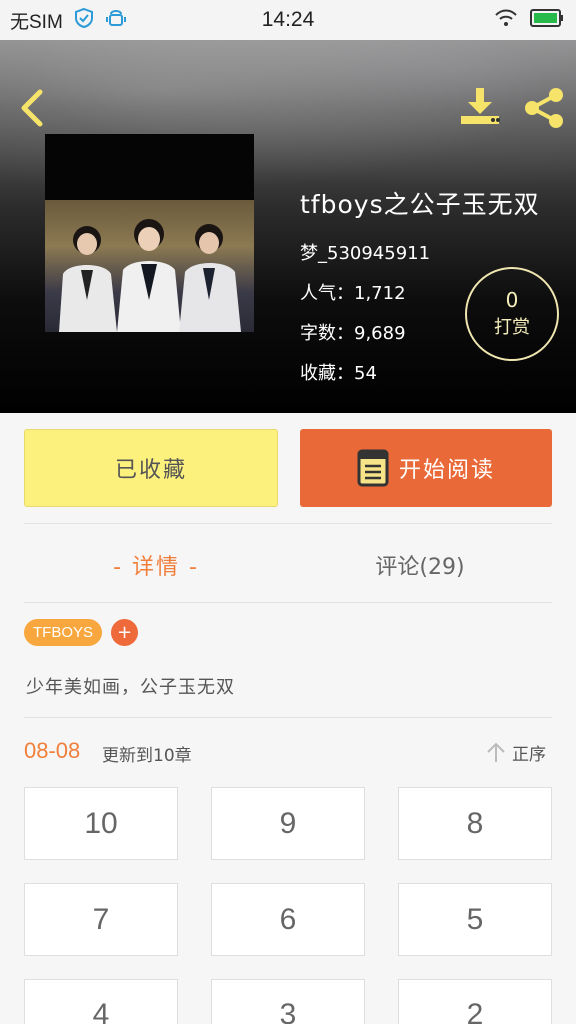 The height and width of the screenshot is (1024, 576). What do you see at coordinates (446, 470) in the screenshot?
I see `start-reading-label: 开始阅读` at bounding box center [446, 470].